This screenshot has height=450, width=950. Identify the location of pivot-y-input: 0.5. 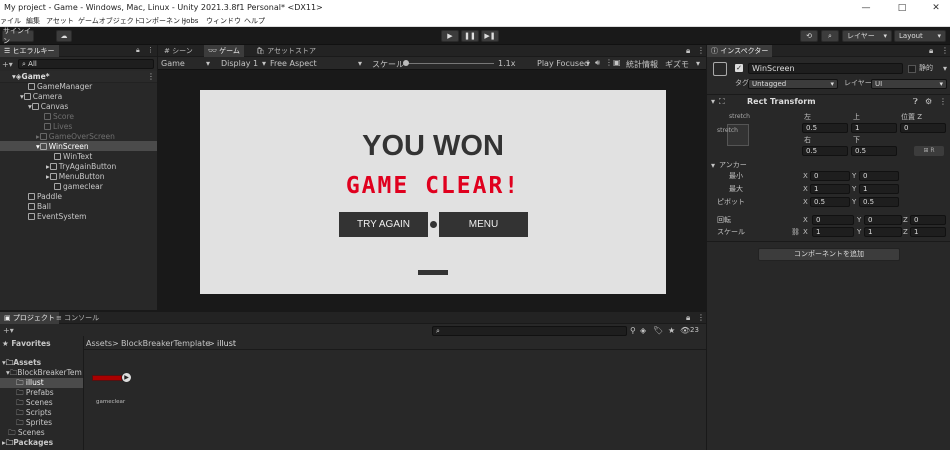
(879, 202).